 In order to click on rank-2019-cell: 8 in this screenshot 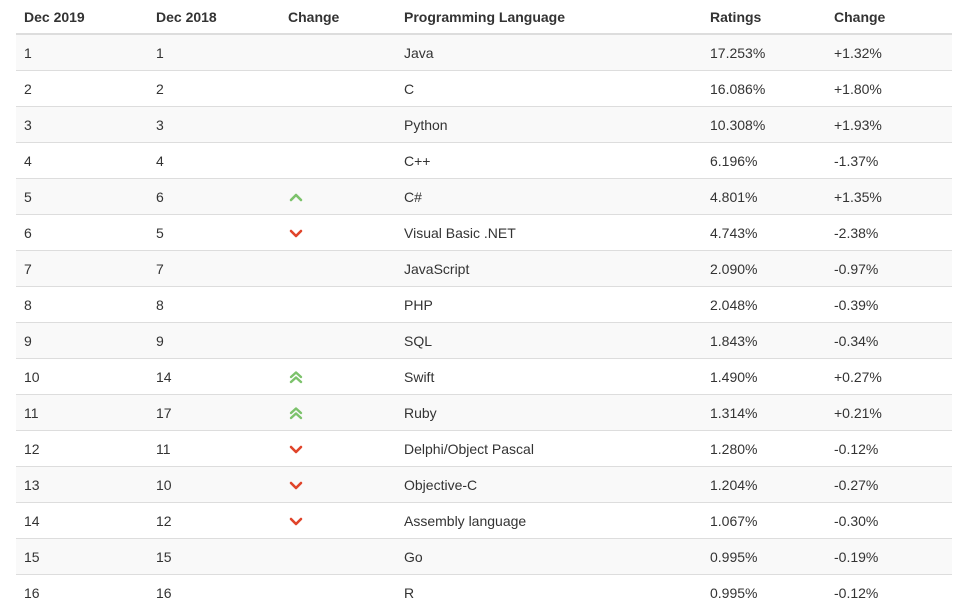, I will do `click(86, 304)`.